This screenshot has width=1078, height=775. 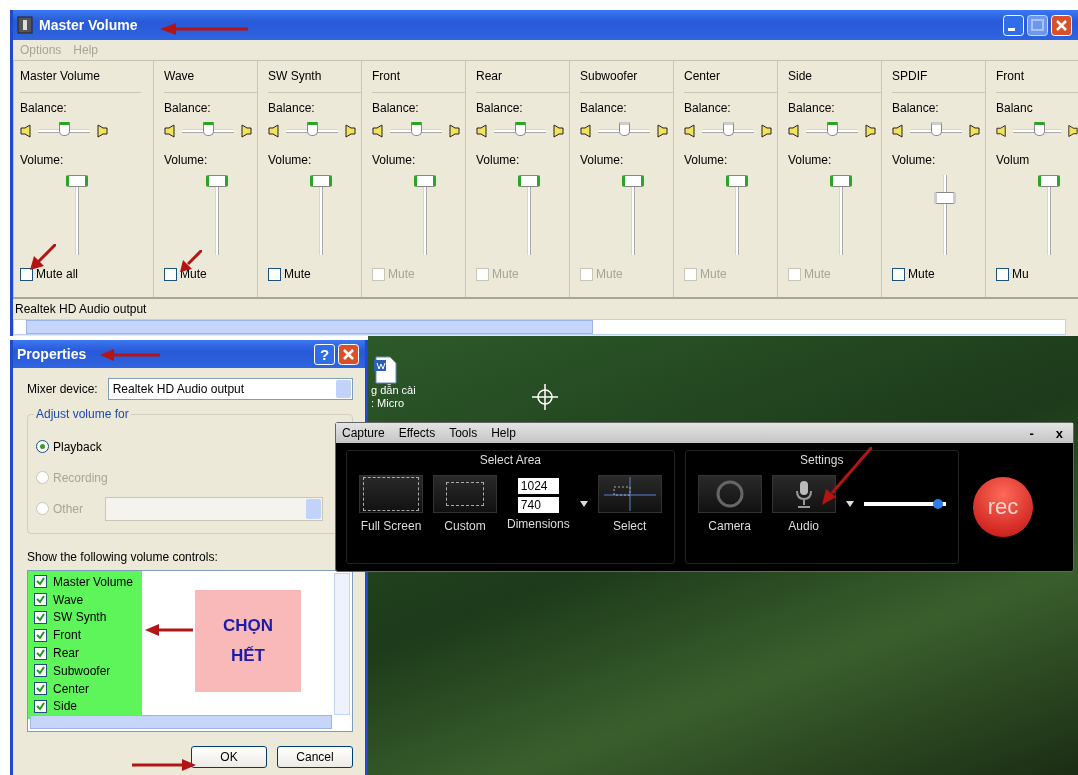 What do you see at coordinates (84, 582) in the screenshot?
I see `control-checkbox: Master Volume` at bounding box center [84, 582].